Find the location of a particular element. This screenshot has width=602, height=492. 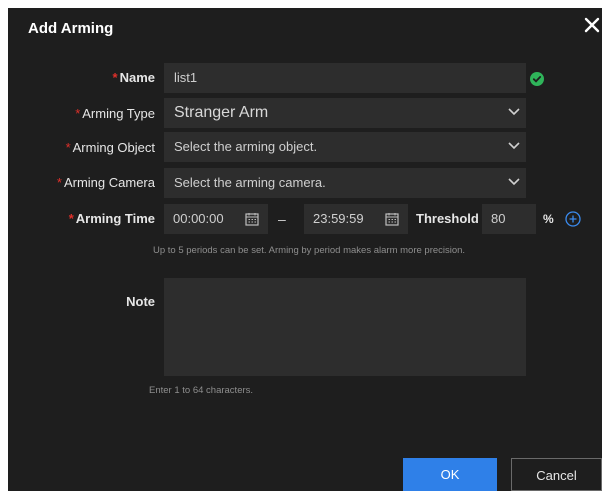

close-icon is located at coordinates (592, 25).